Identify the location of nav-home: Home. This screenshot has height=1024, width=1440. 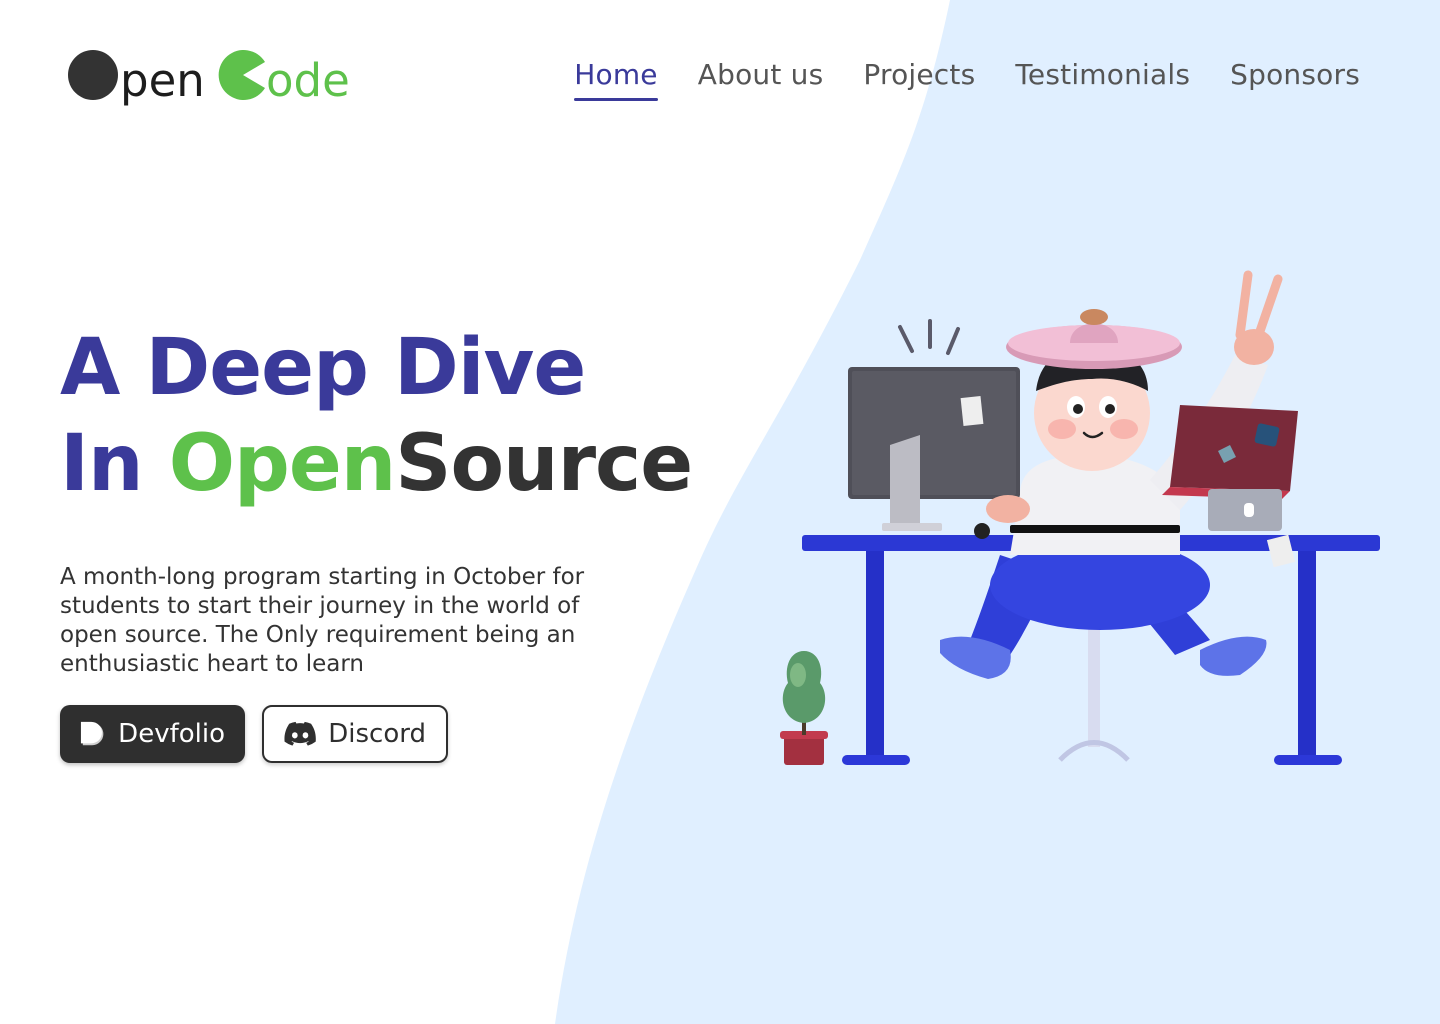
(616, 79).